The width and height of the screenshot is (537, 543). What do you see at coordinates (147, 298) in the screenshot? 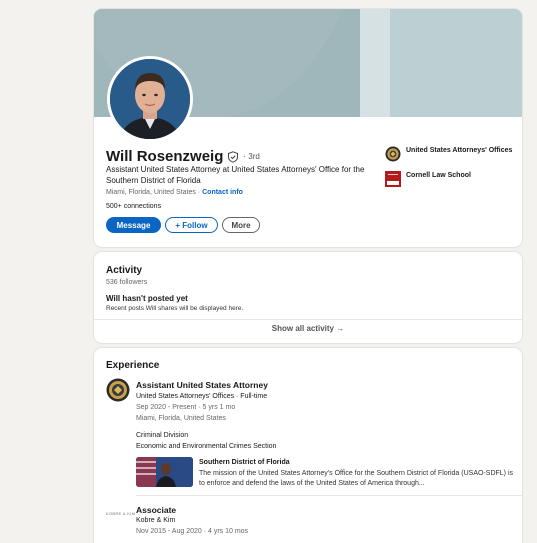
I see `empty-activity-title: Will hasn't posted yet` at bounding box center [147, 298].